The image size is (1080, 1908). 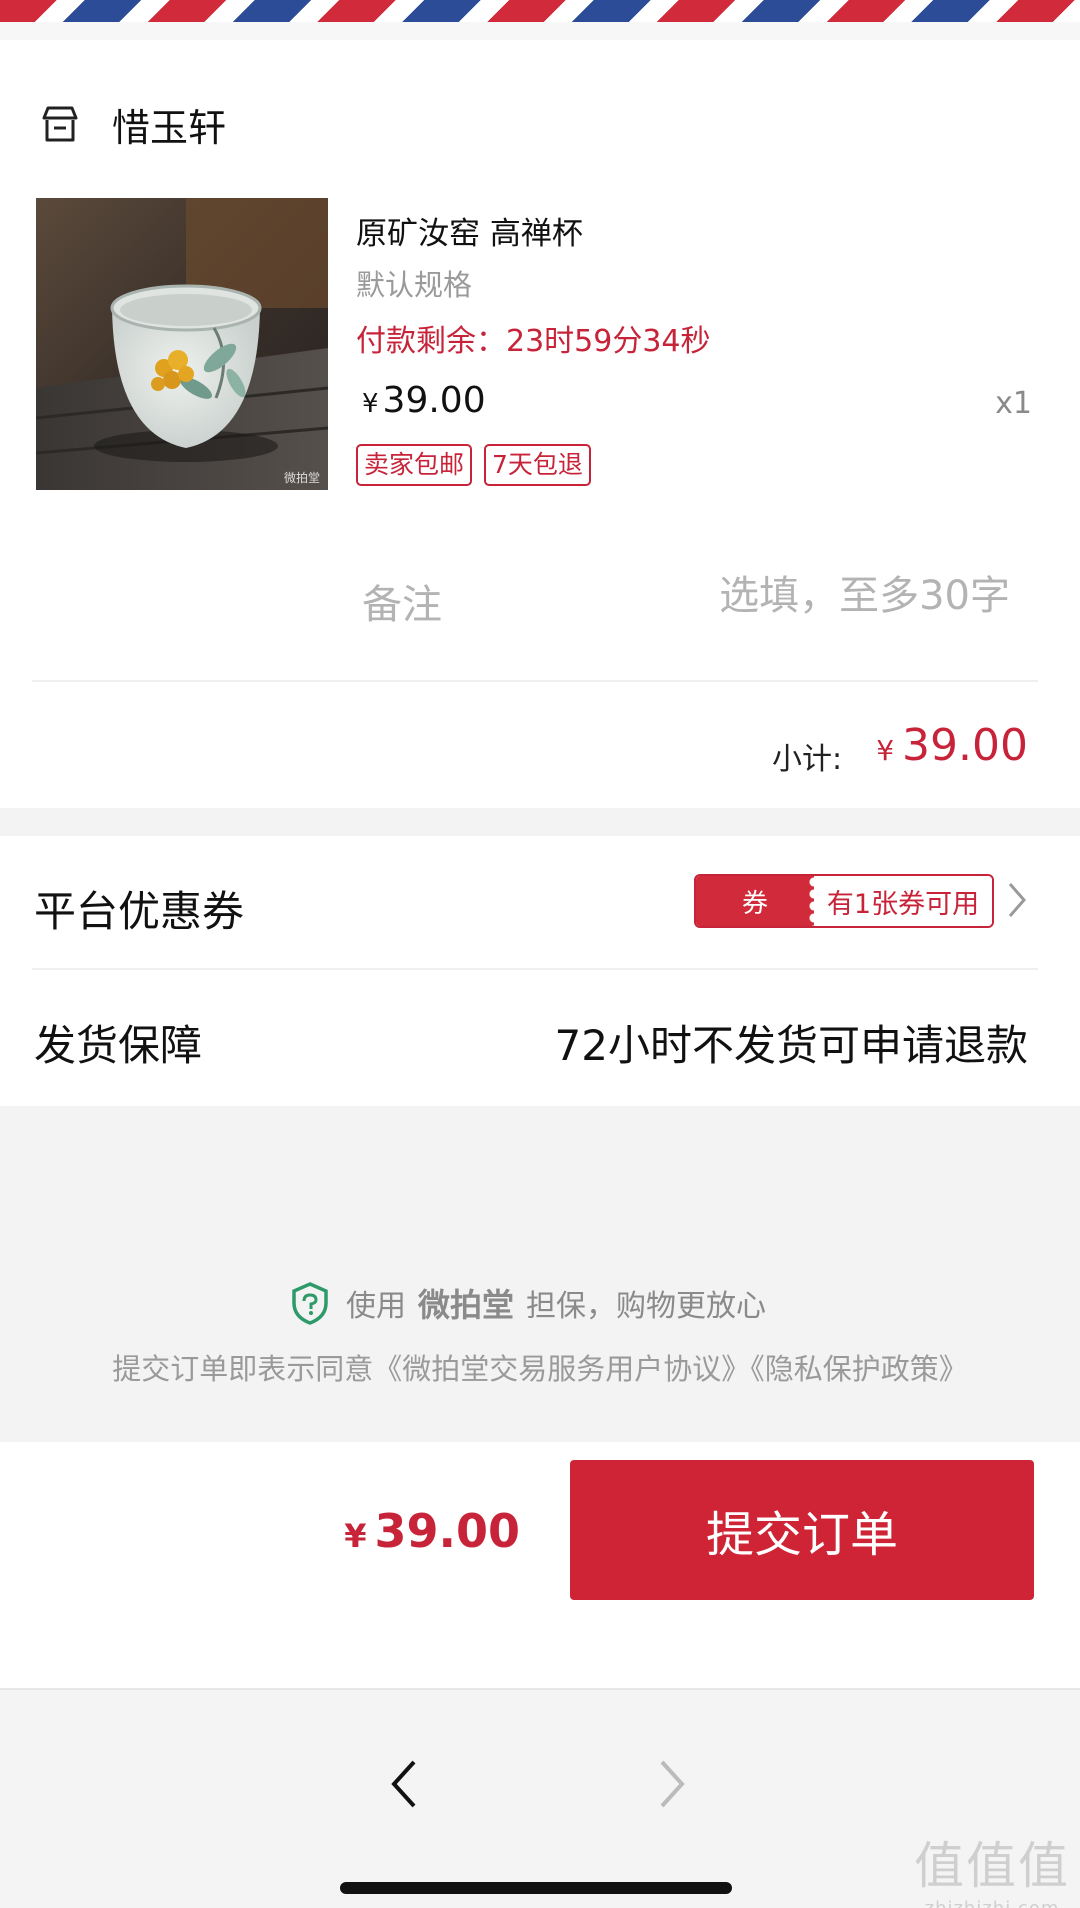 I want to click on shop-name: 惜玉轩, so click(x=169, y=127).